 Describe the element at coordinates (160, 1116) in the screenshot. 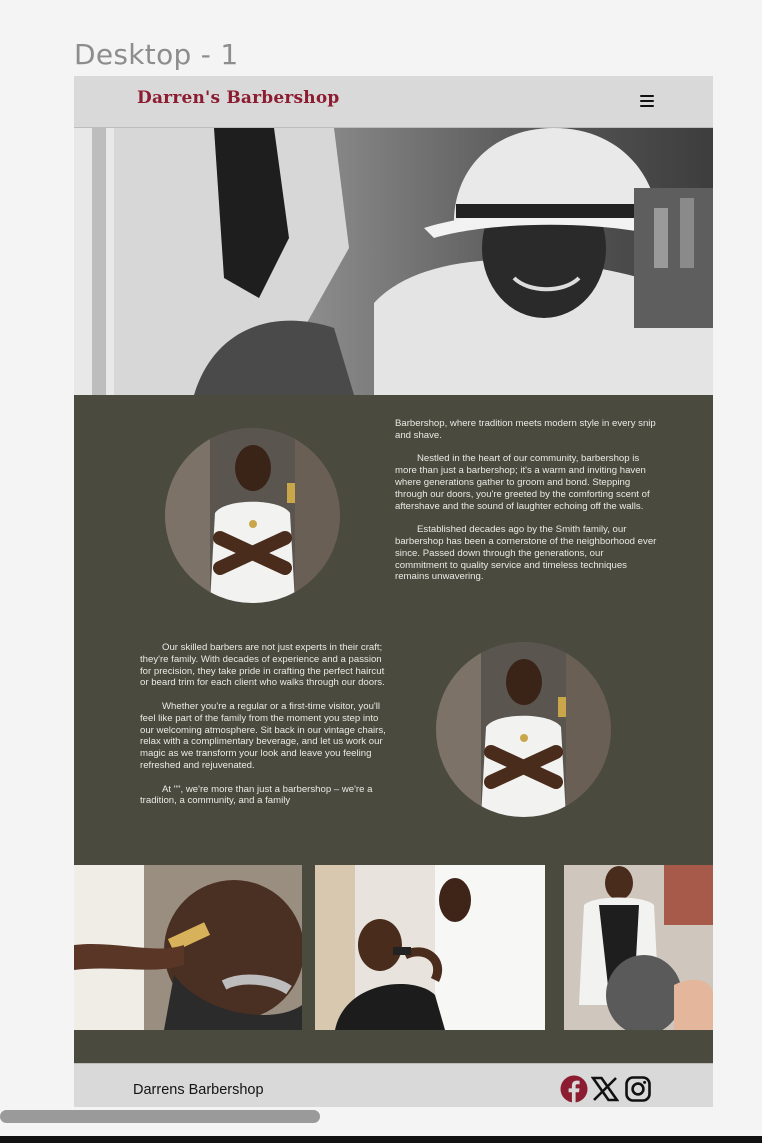

I see `horizontal-scrollbar-thumb` at that location.